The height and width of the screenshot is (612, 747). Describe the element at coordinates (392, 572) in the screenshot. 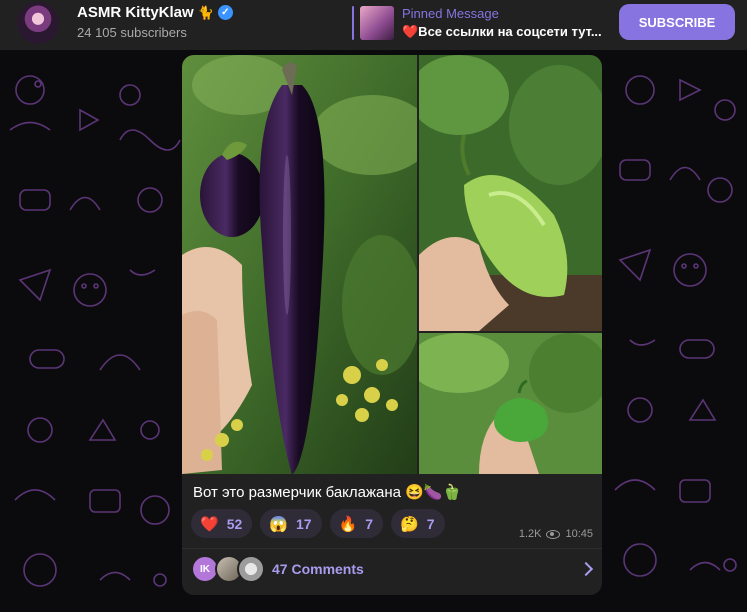

I see `comments-button: IK 47 Comments` at that location.